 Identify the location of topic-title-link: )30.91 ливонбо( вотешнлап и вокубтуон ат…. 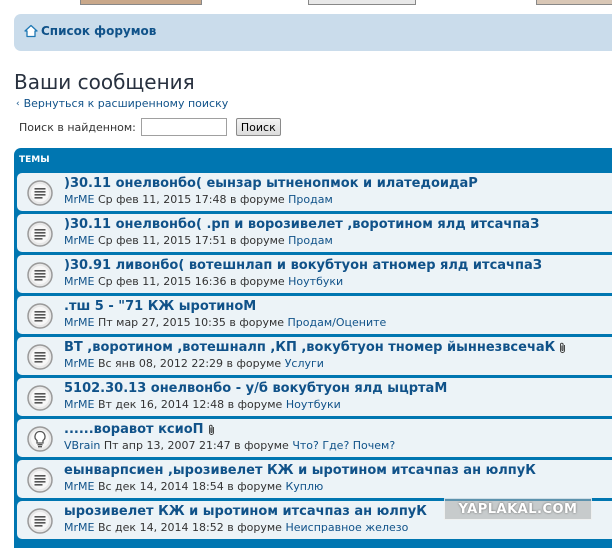
(303, 265).